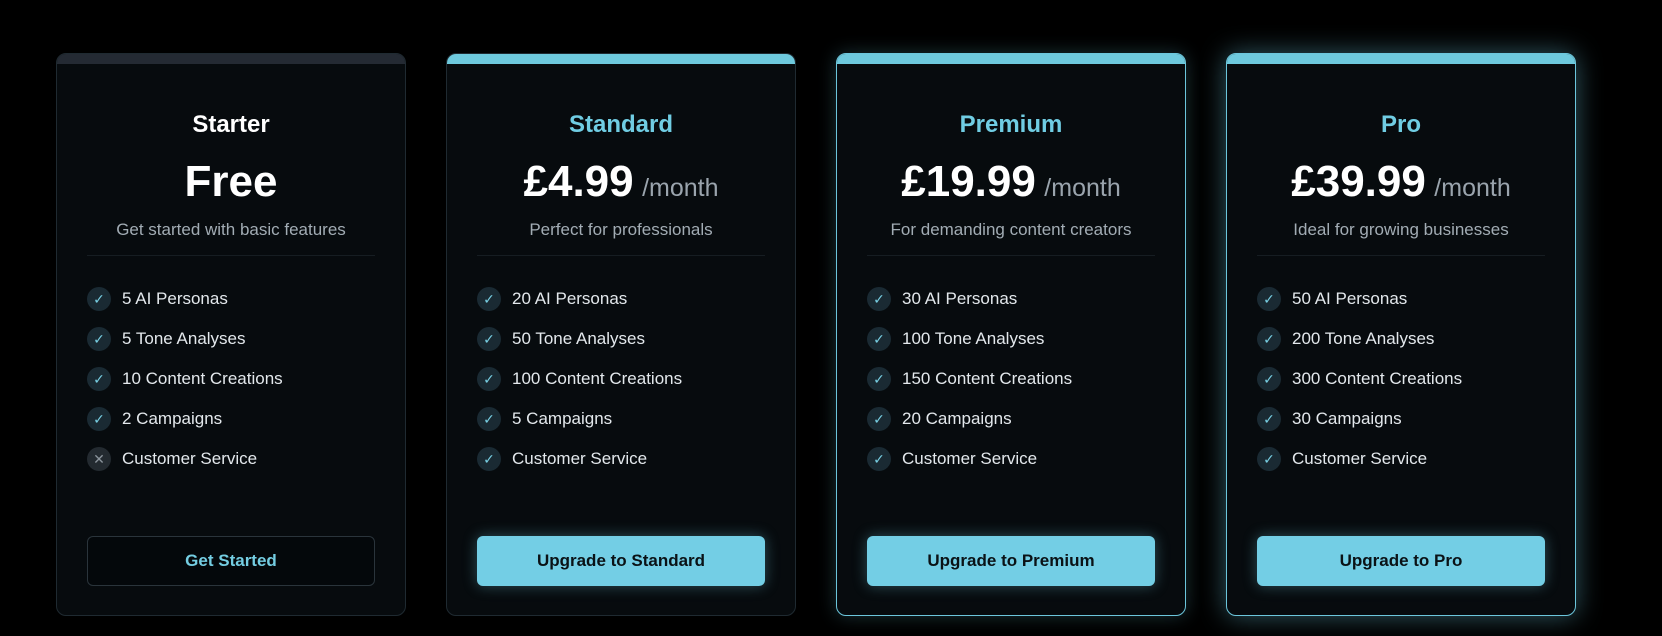 Image resolution: width=1662 pixels, height=636 pixels. I want to click on feature-item: ✓ 5 Campaigns, so click(579, 419).